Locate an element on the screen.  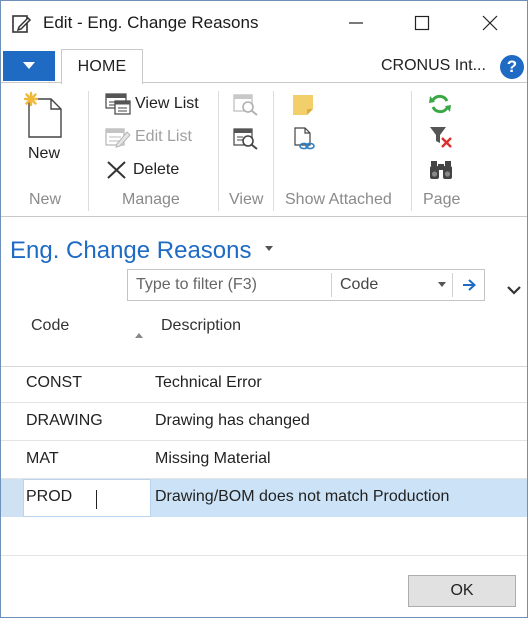
clear-filter-button is located at coordinates (441, 139).